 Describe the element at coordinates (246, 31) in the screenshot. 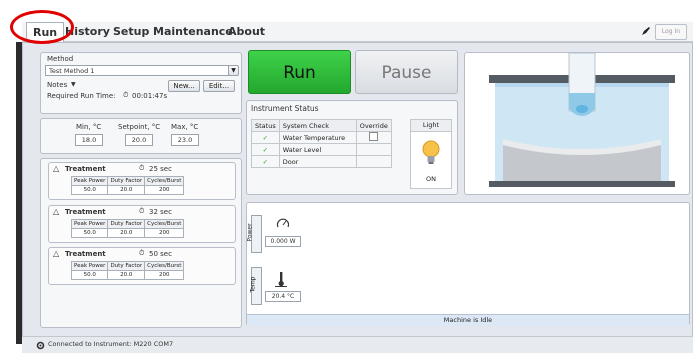

I see `tab-about: About` at that location.